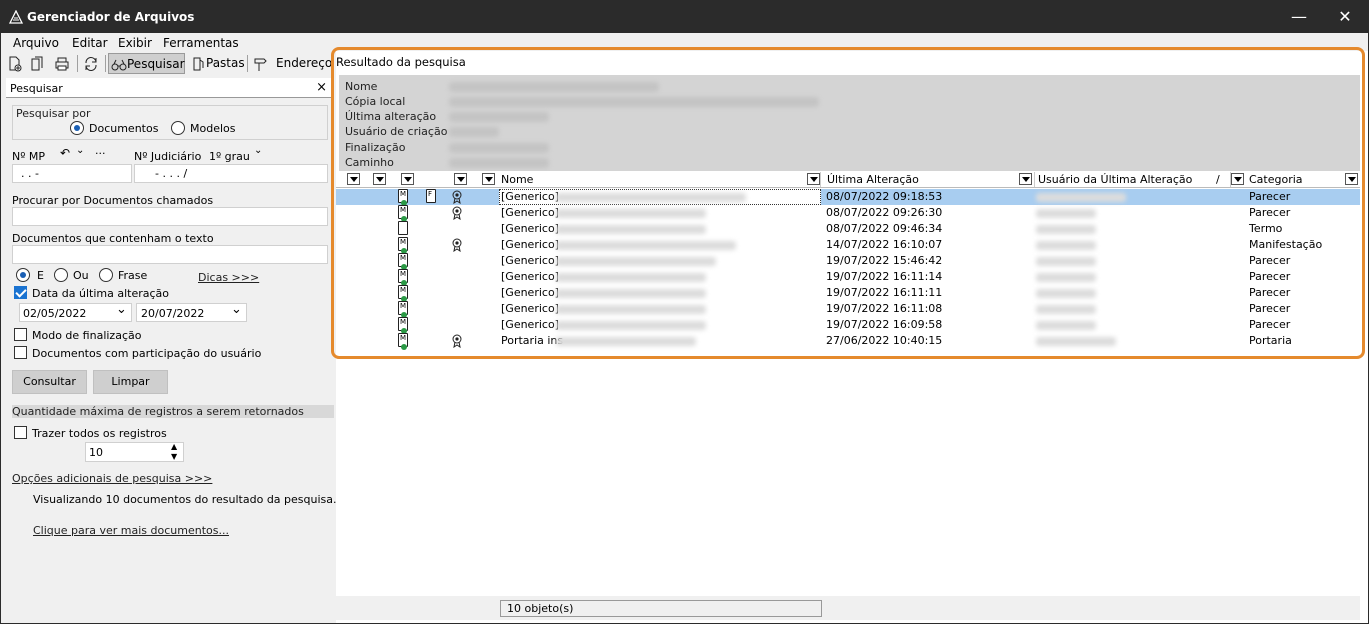 The width and height of the screenshot is (1369, 624). What do you see at coordinates (62, 63) in the screenshot?
I see `print-button` at bounding box center [62, 63].